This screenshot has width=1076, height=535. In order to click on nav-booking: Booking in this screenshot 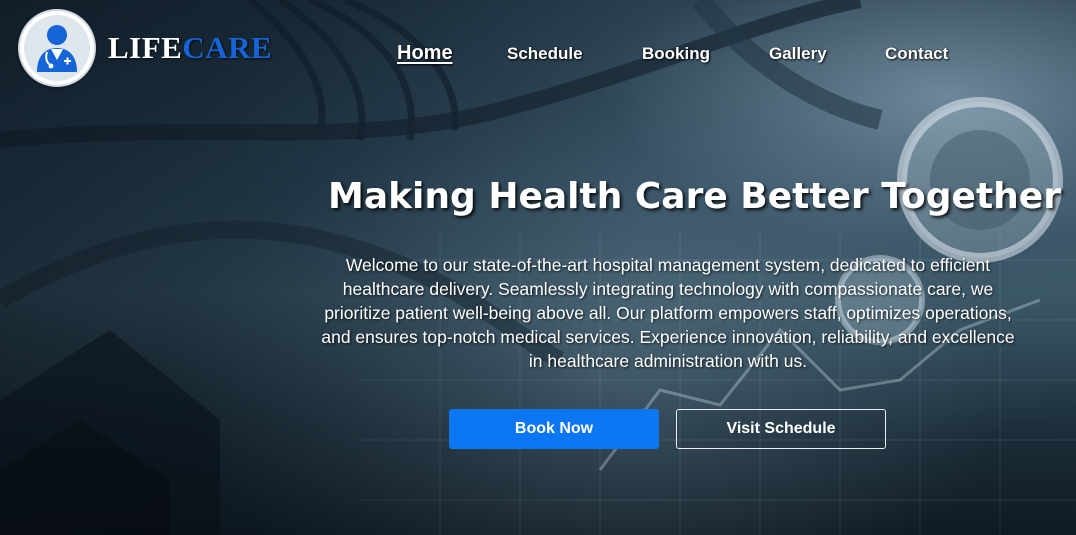, I will do `click(676, 54)`.